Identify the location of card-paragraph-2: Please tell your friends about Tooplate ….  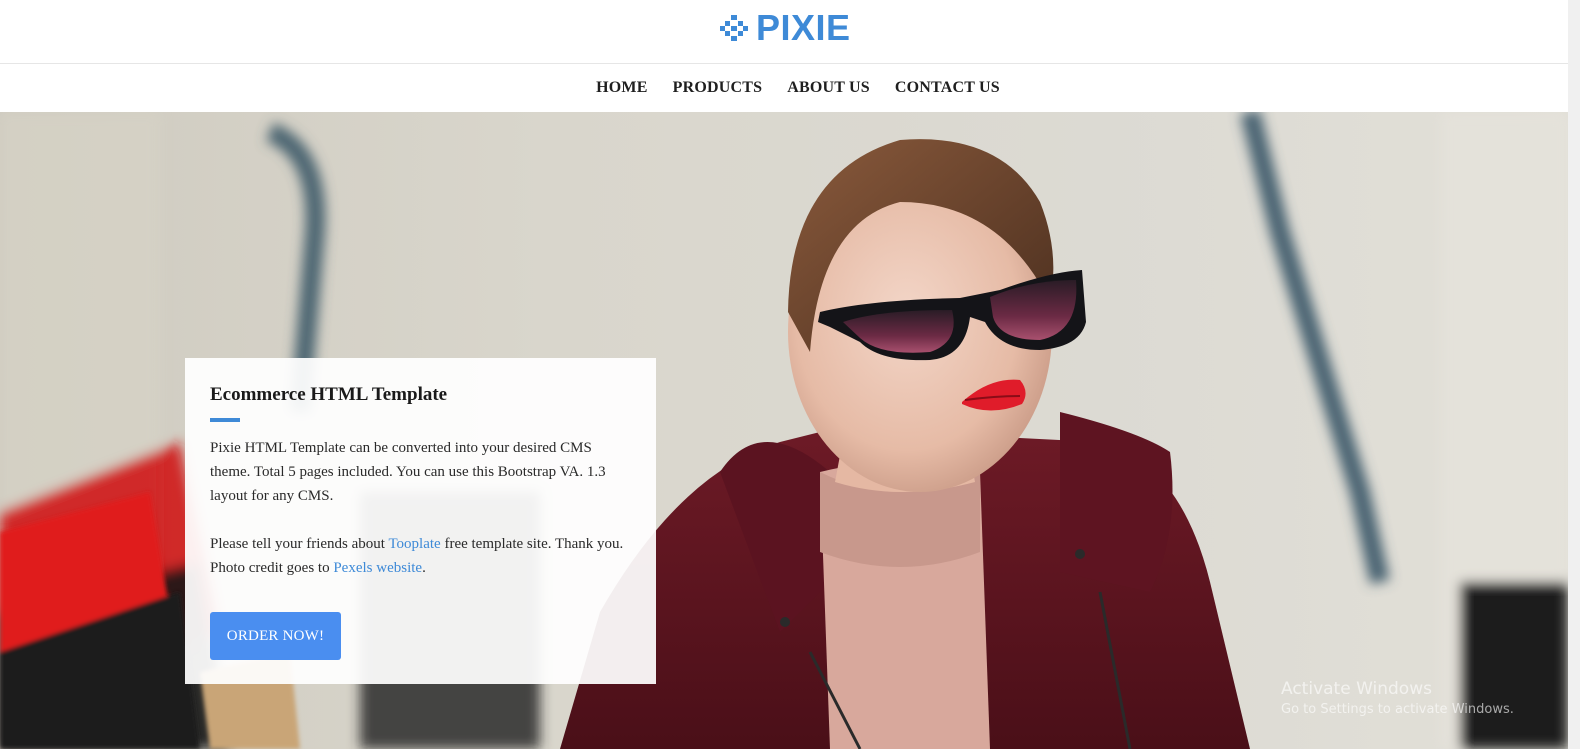
(420, 556).